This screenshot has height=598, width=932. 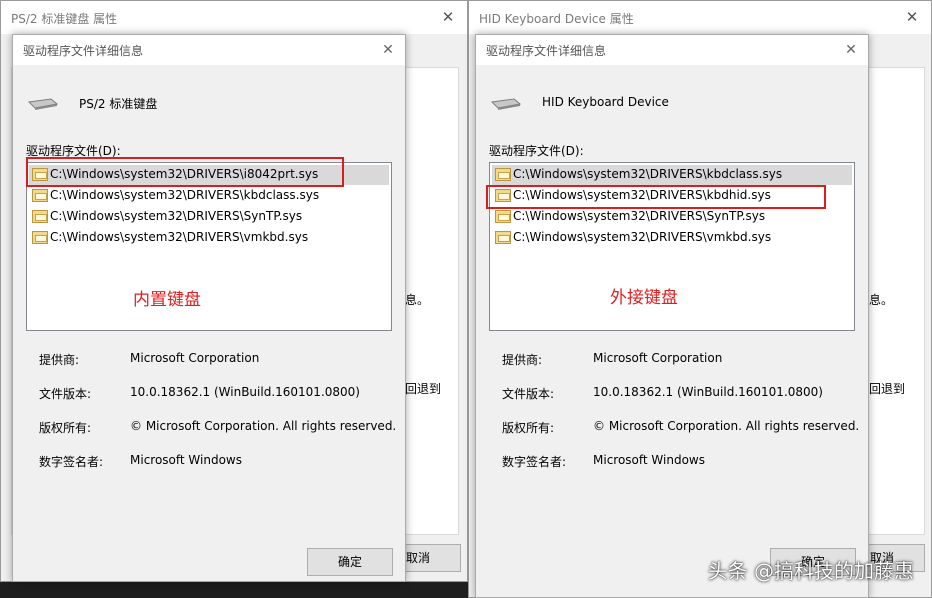 What do you see at coordinates (350, 562) in the screenshot?
I see `ok-button: 确定` at bounding box center [350, 562].